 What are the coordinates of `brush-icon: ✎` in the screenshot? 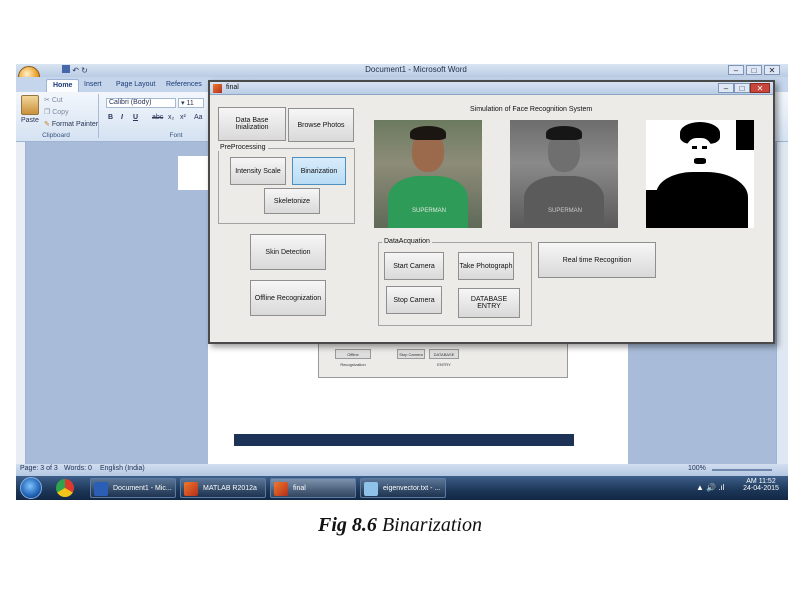 It's located at (47, 124).